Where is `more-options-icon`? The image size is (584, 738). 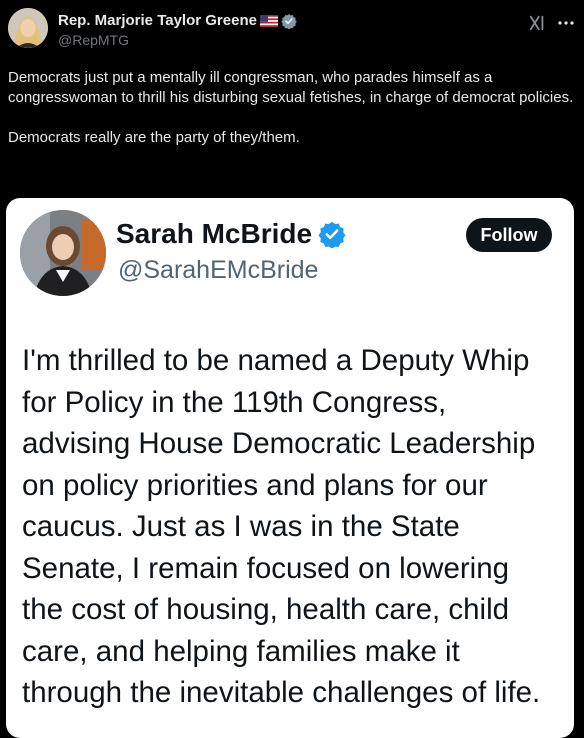
more-options-icon is located at coordinates (566, 23).